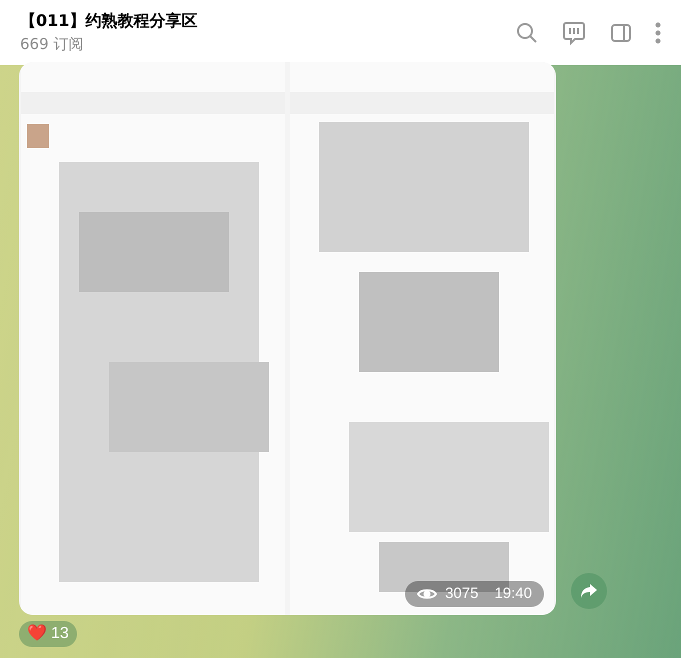  I want to click on share-icon, so click(589, 591).